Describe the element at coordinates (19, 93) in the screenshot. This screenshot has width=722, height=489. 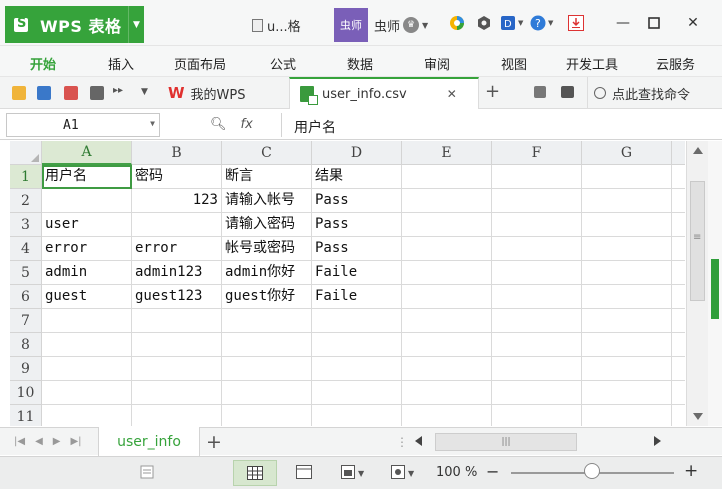
I see `open-icon` at that location.